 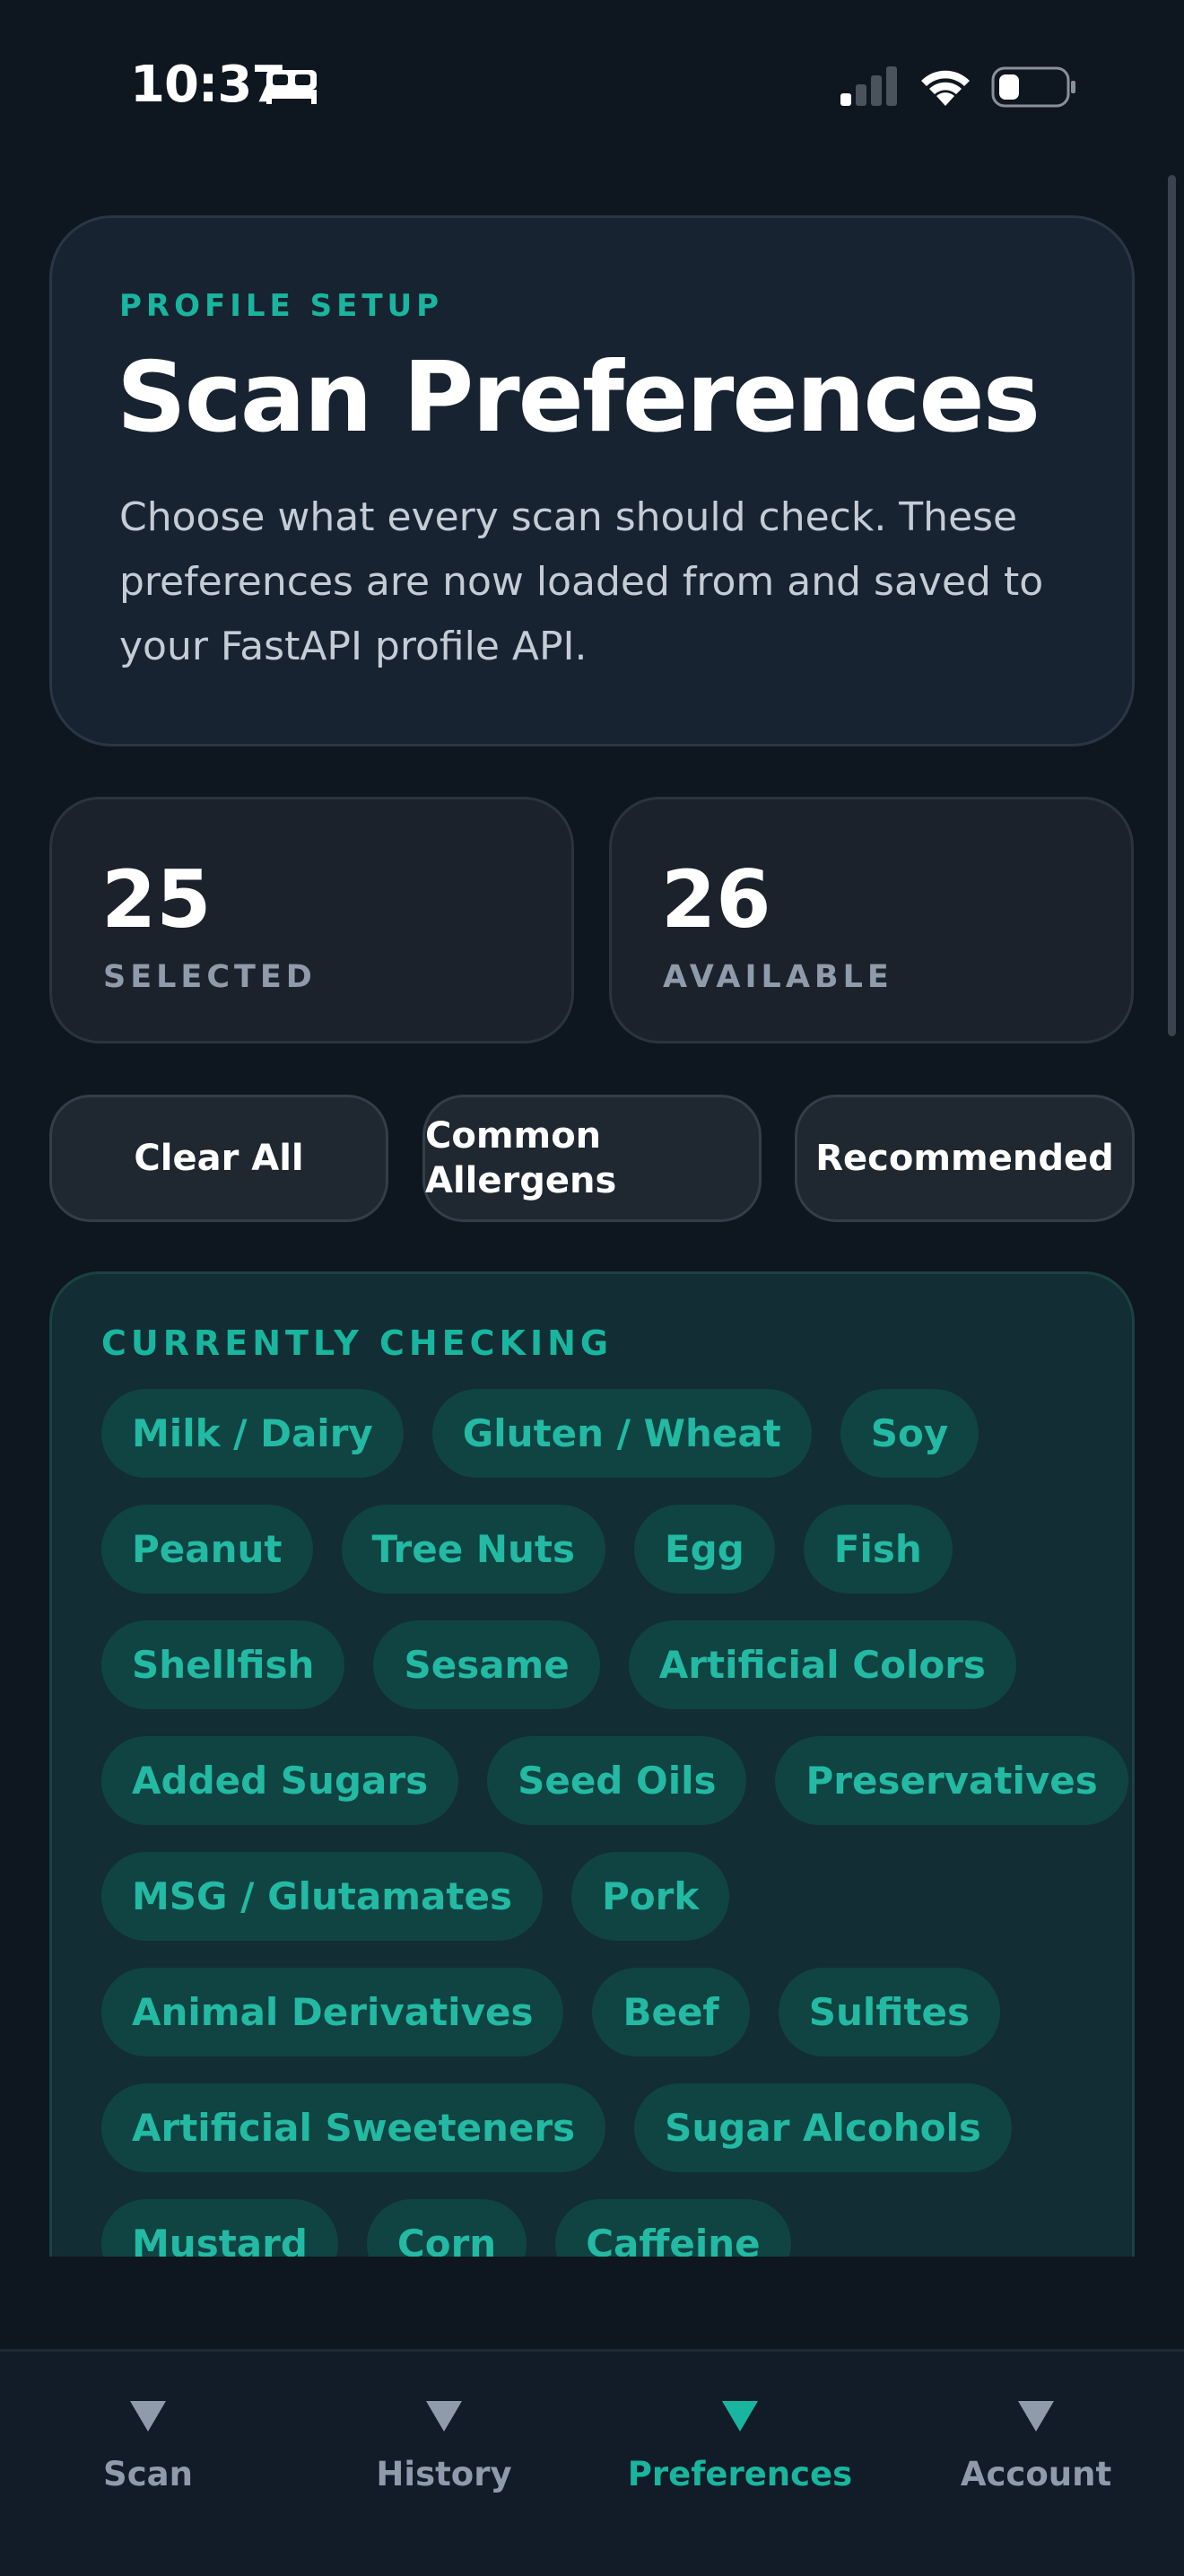 What do you see at coordinates (207, 1550) in the screenshot?
I see `preference-chip: Peanut` at bounding box center [207, 1550].